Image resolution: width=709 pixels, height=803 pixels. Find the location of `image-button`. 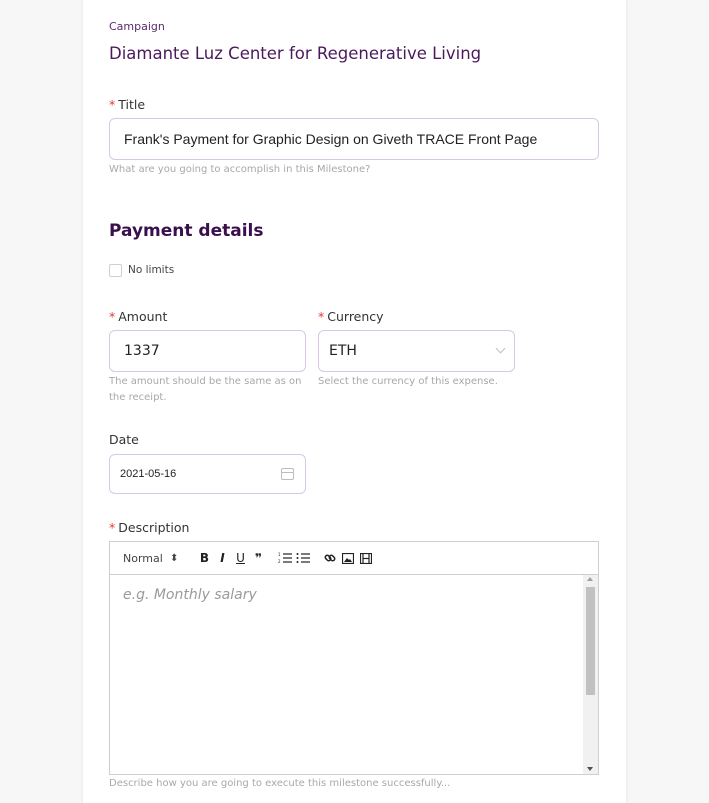

image-button is located at coordinates (350, 558).